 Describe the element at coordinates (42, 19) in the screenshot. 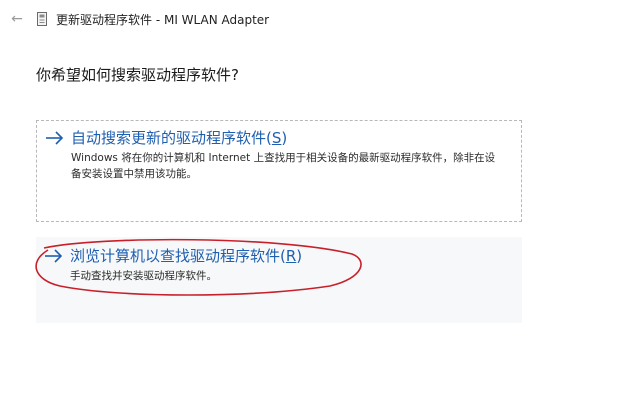

I see `device-icon` at that location.